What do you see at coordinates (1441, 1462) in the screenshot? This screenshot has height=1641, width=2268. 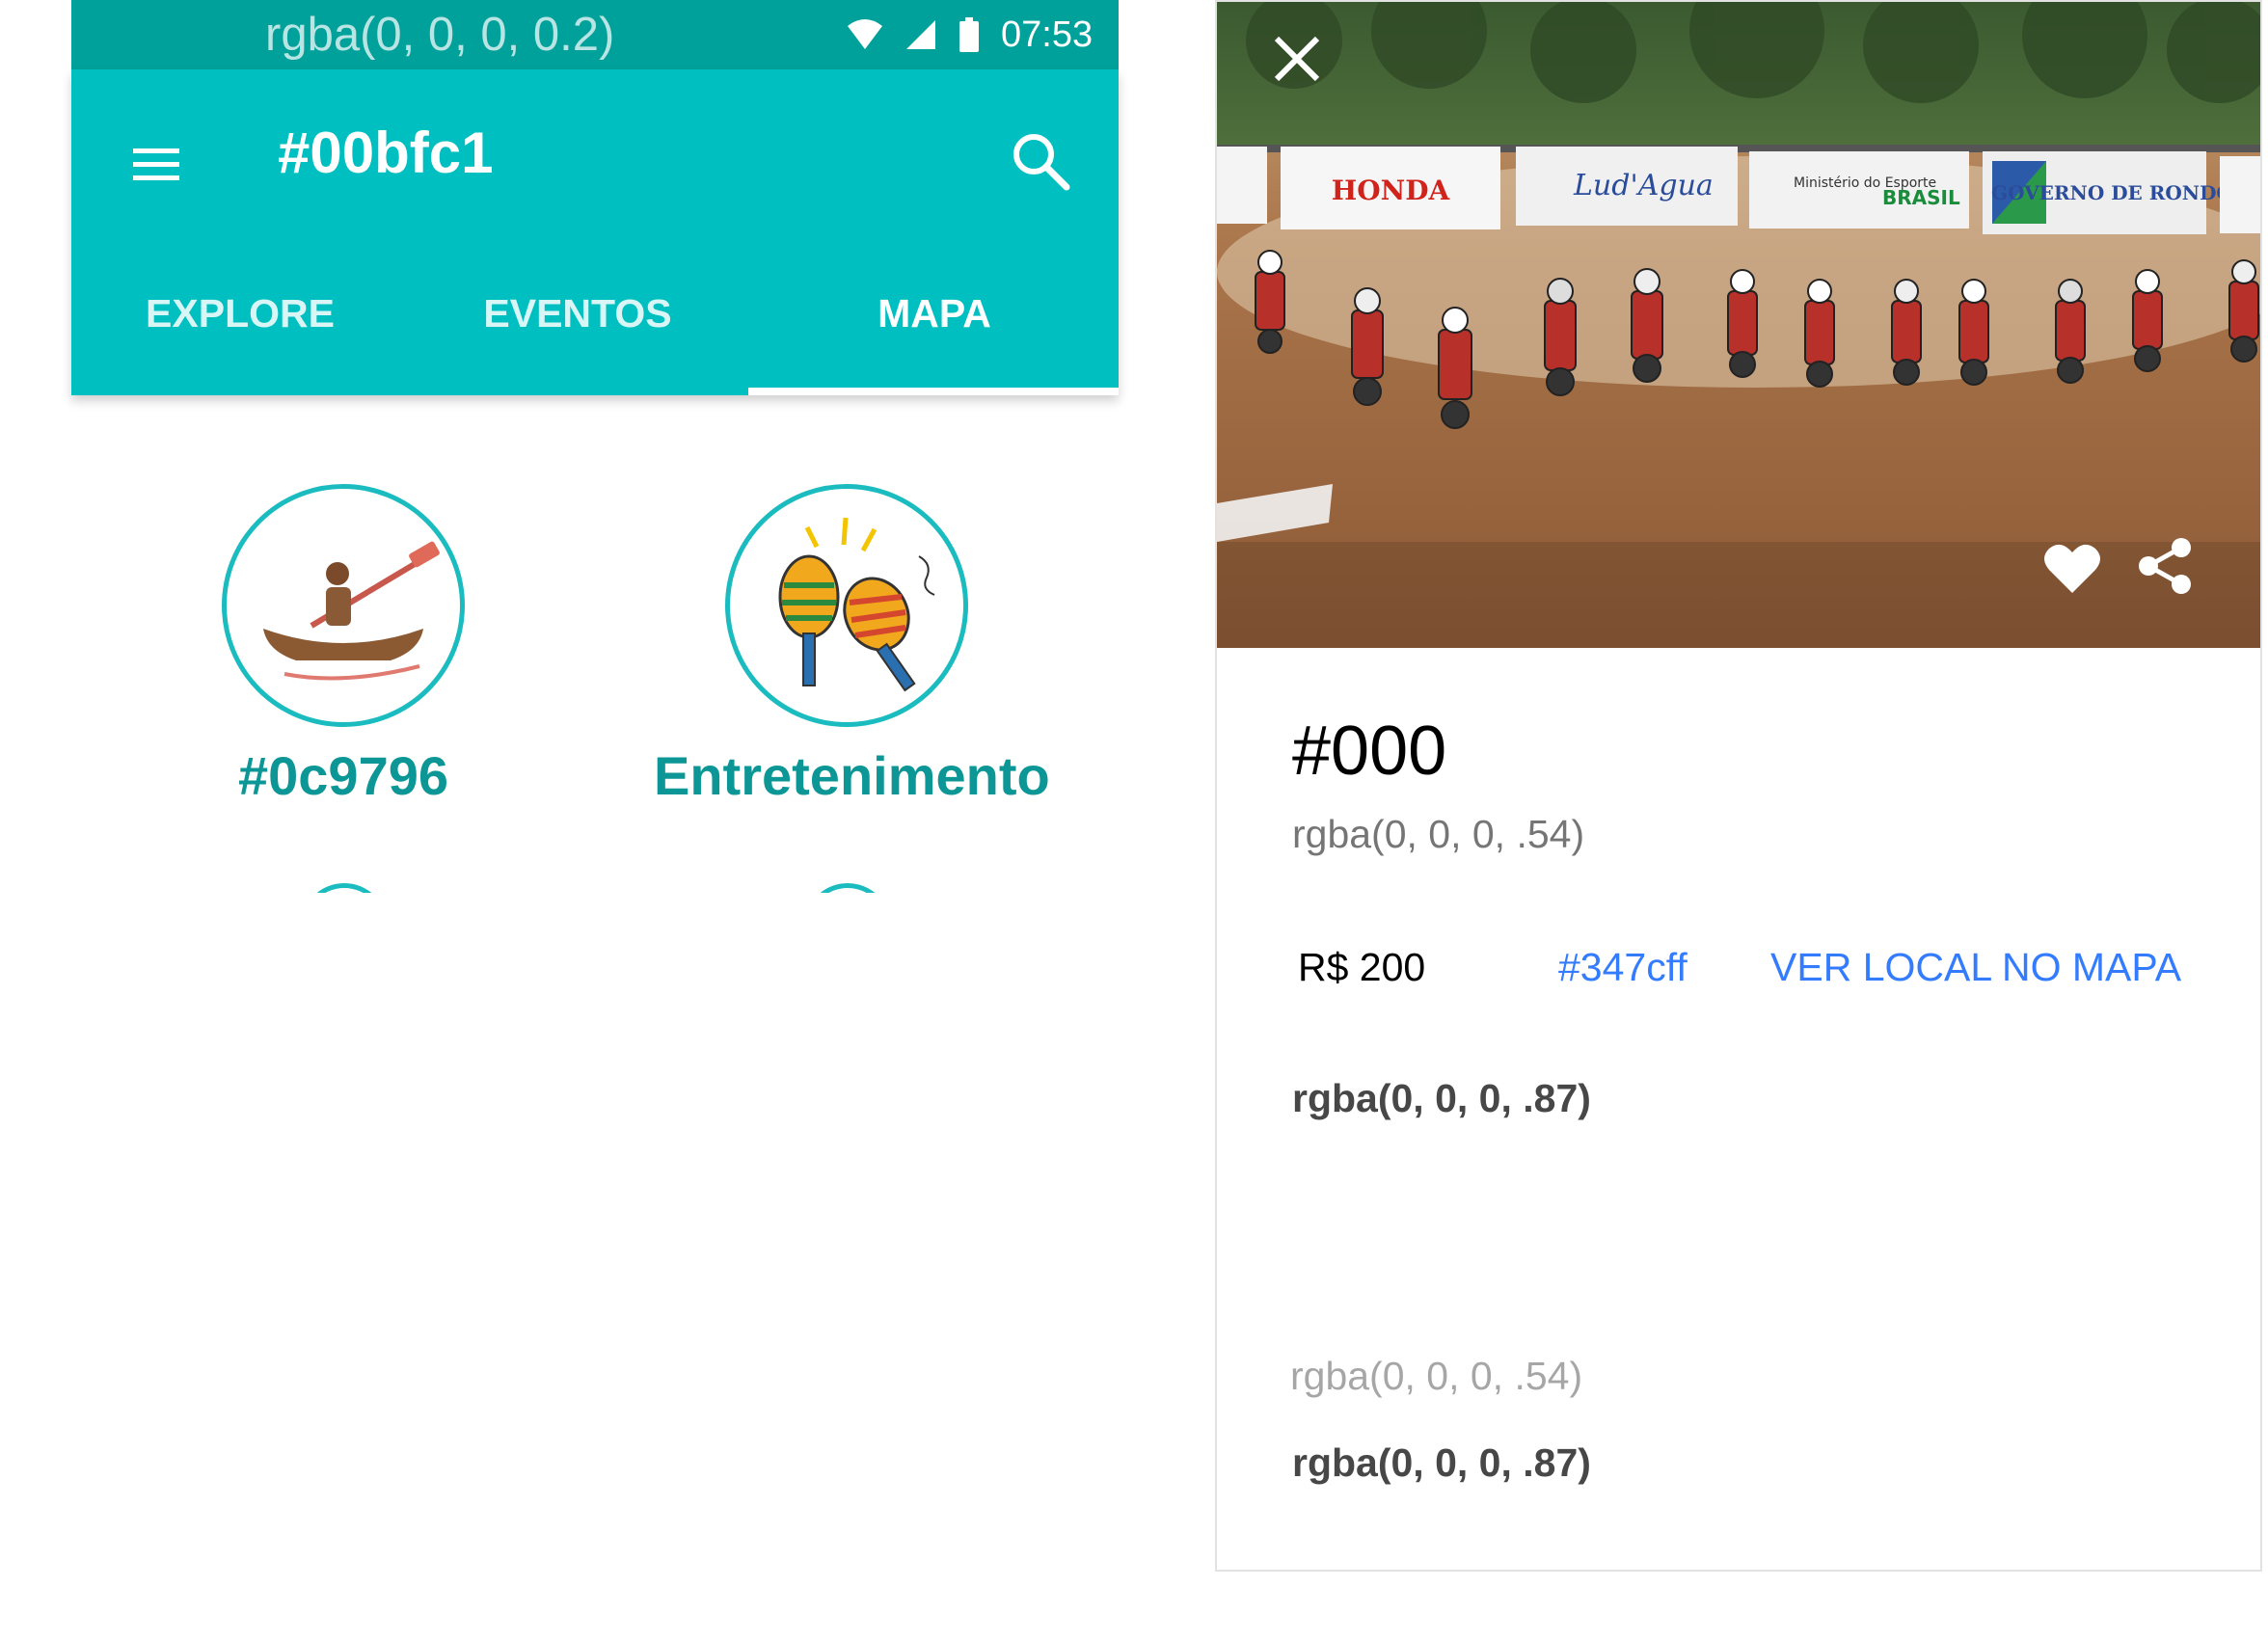 I see `event-meta-value: rgba(0, 0, 0, .87)` at bounding box center [1441, 1462].